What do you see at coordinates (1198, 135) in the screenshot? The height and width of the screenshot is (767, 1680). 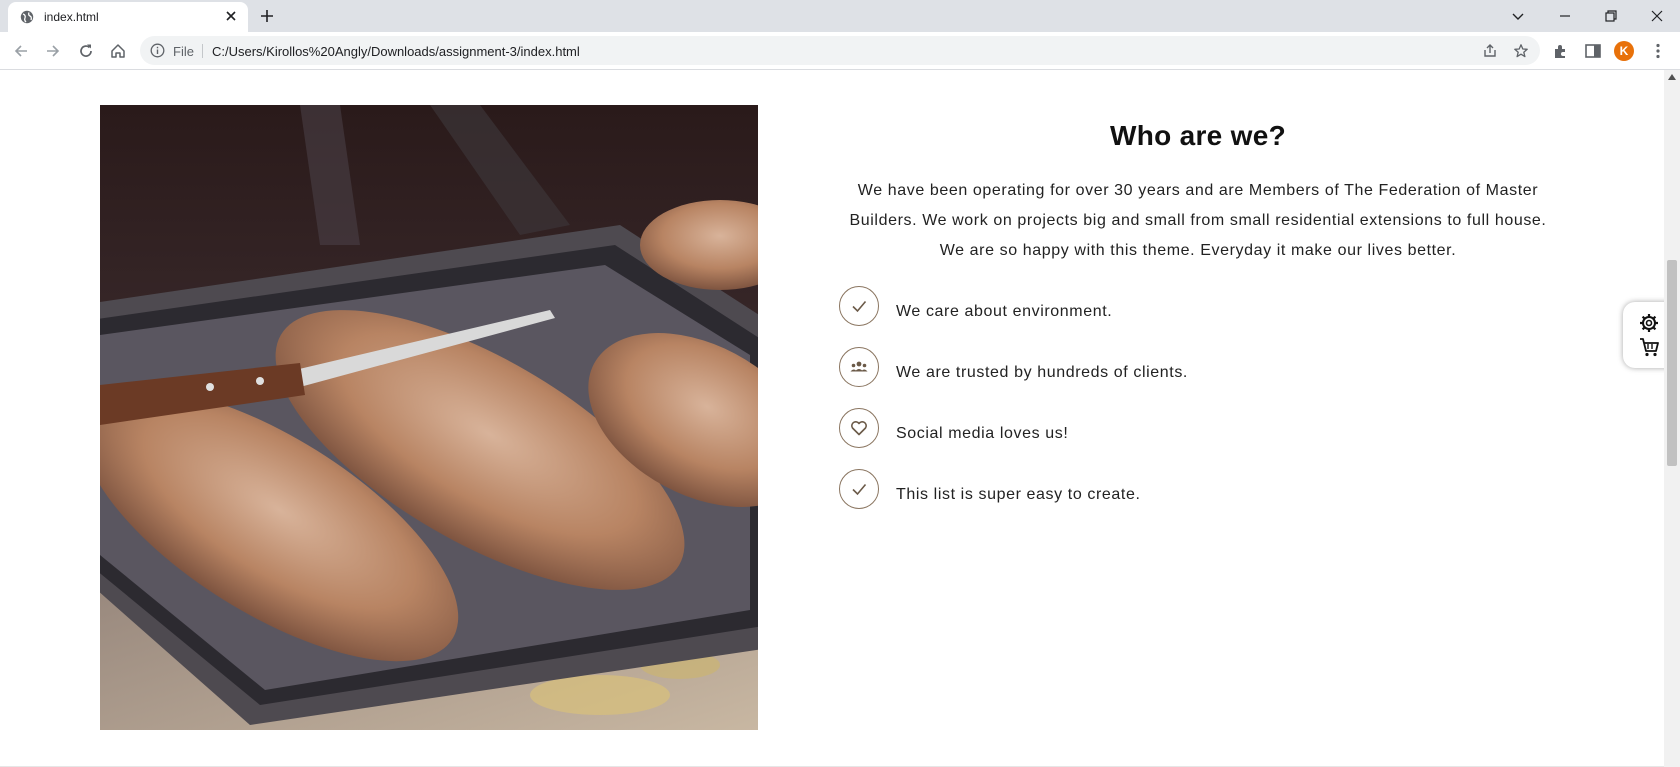 I see `section-title: Who are we?` at bounding box center [1198, 135].